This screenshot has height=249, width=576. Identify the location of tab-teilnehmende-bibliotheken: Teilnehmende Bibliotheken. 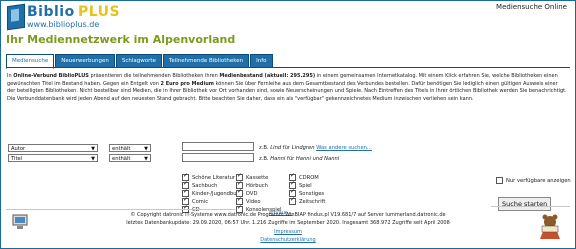
(206, 61).